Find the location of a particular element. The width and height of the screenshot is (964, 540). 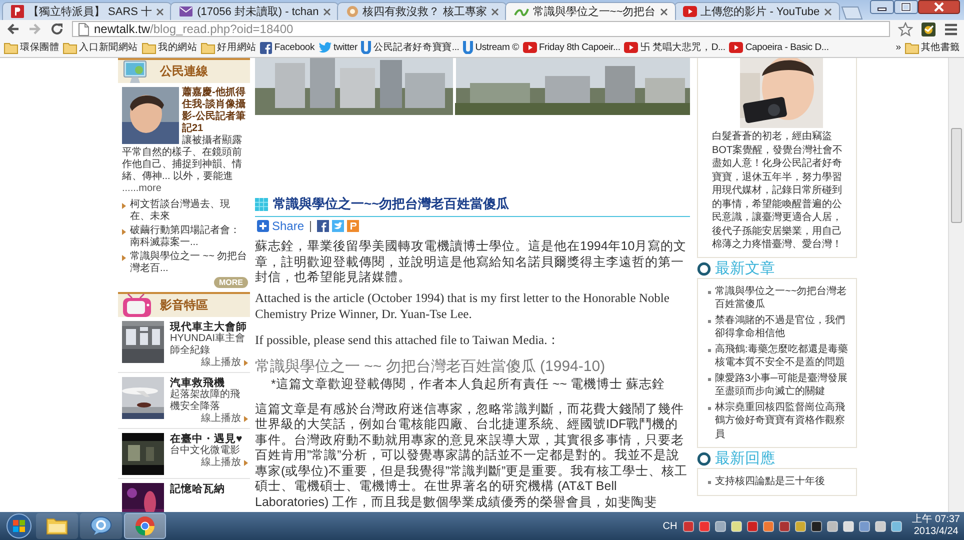

video-description: HYUNDAI車主會師全紀錄 is located at coordinates (208, 344).